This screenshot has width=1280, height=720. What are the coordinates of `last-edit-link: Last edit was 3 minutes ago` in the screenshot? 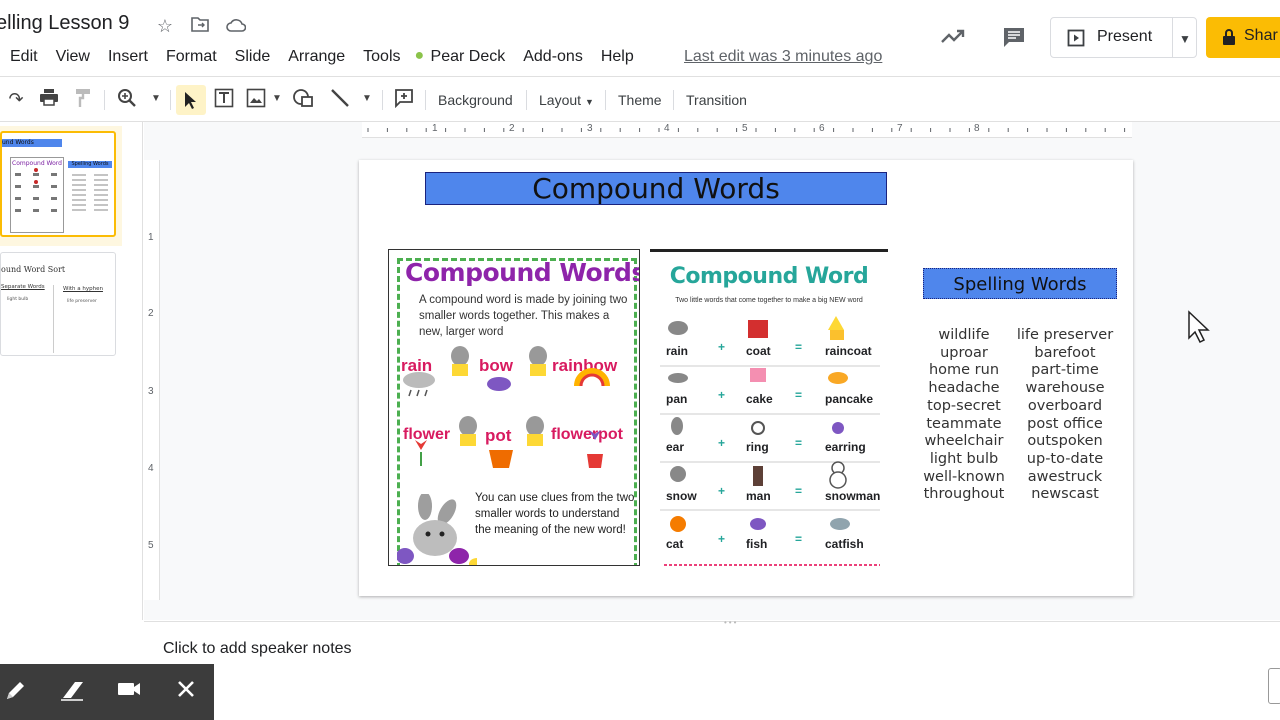 It's located at (783, 57).